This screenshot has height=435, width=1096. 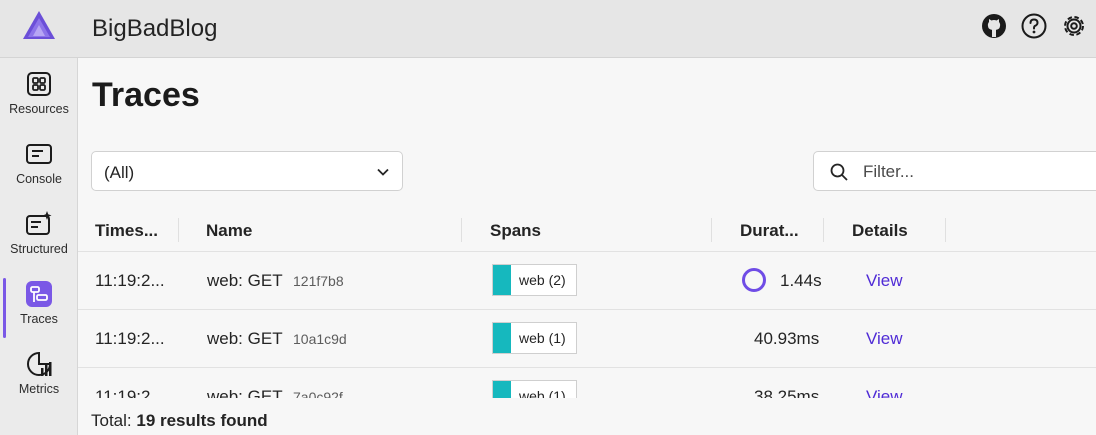 I want to click on settings-icon, so click(x=1074, y=26).